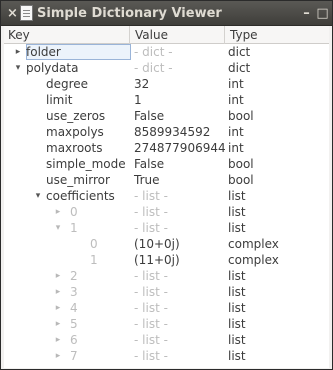  I want to click on title-bar: × – □ Simple Dictionary Viewer, so click(166, 13).